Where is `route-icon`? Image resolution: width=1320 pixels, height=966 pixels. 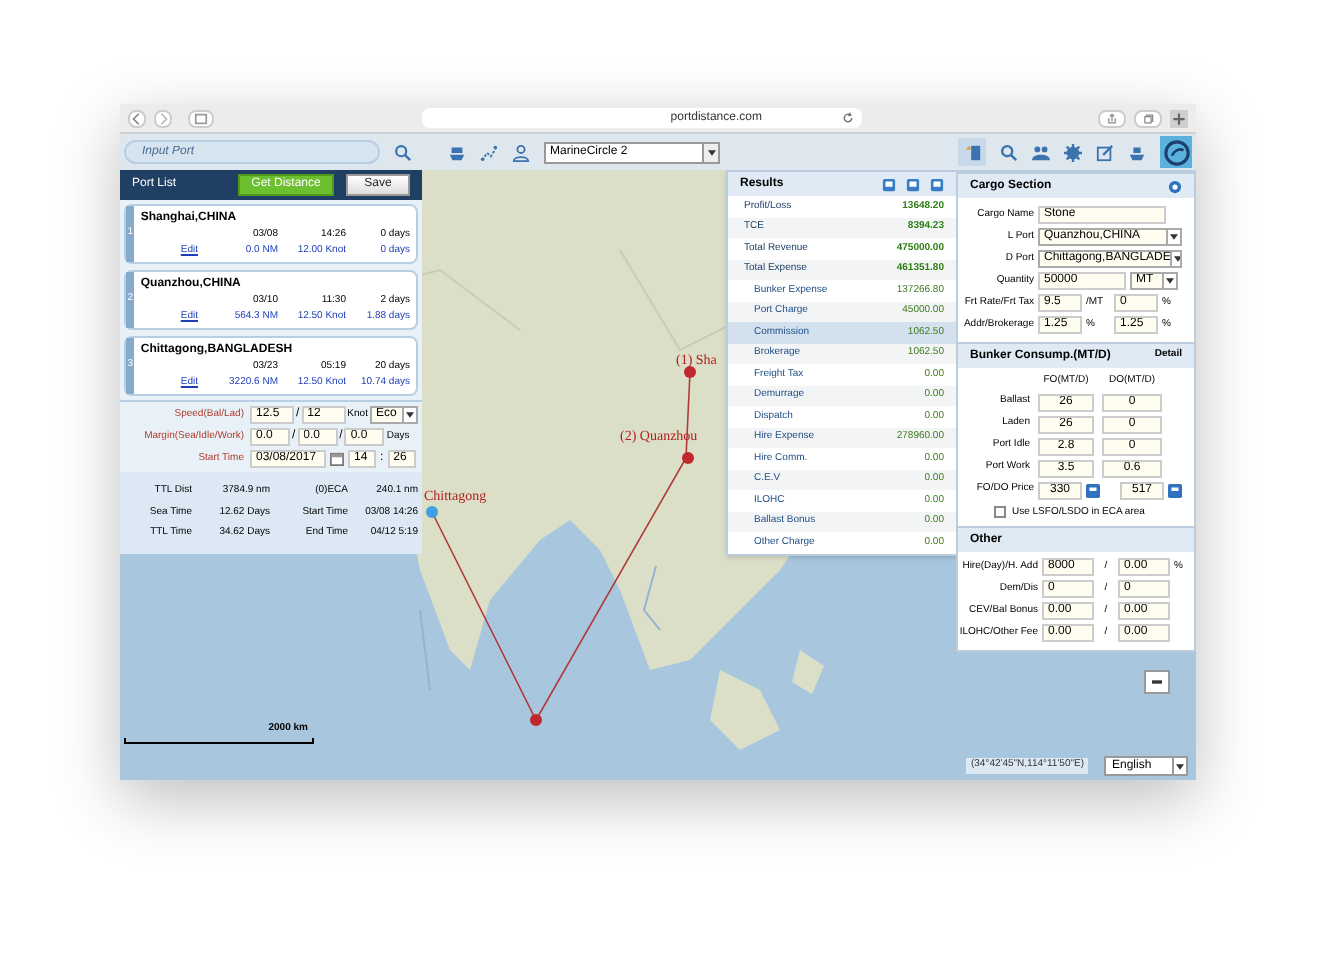 route-icon is located at coordinates (489, 152).